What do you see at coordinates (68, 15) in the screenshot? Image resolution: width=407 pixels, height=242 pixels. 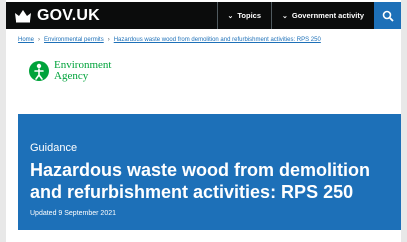 I see `logo-text: GOV.UK` at bounding box center [68, 15].